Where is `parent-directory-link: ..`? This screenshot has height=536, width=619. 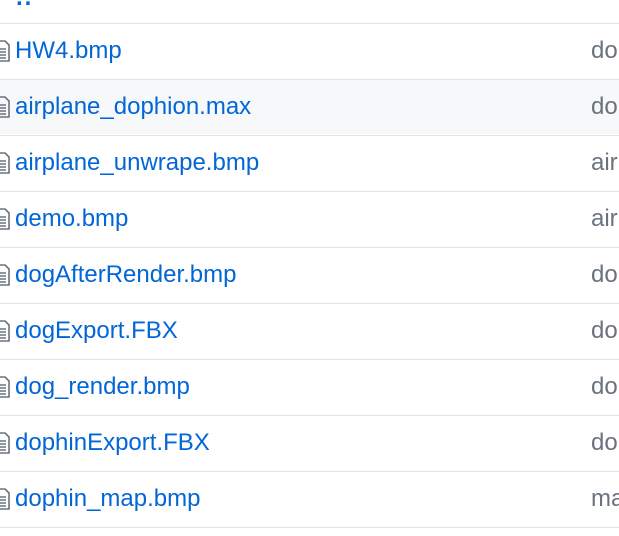 parent-directory-link: .. is located at coordinates (24, 5).